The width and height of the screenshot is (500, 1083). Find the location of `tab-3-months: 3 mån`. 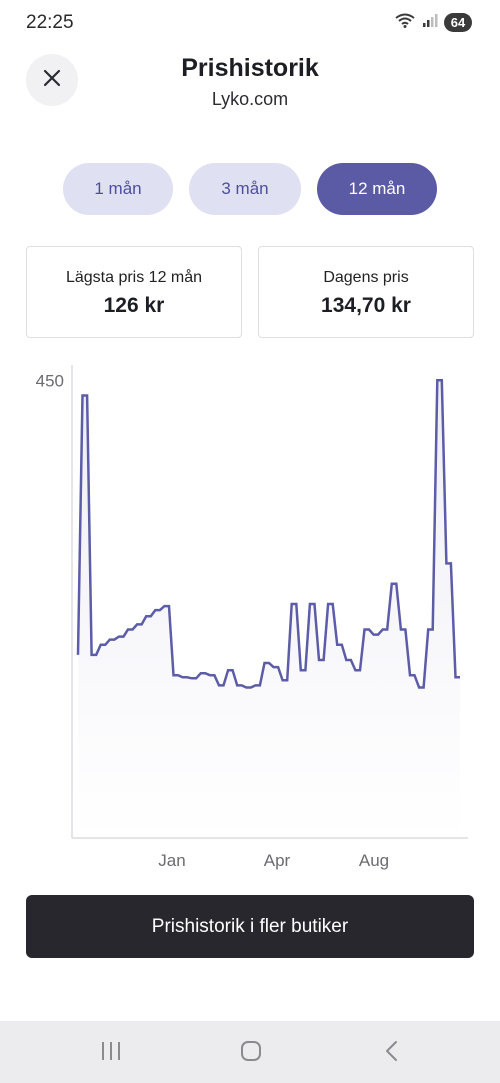

tab-3-months: 3 mån is located at coordinates (245, 189).